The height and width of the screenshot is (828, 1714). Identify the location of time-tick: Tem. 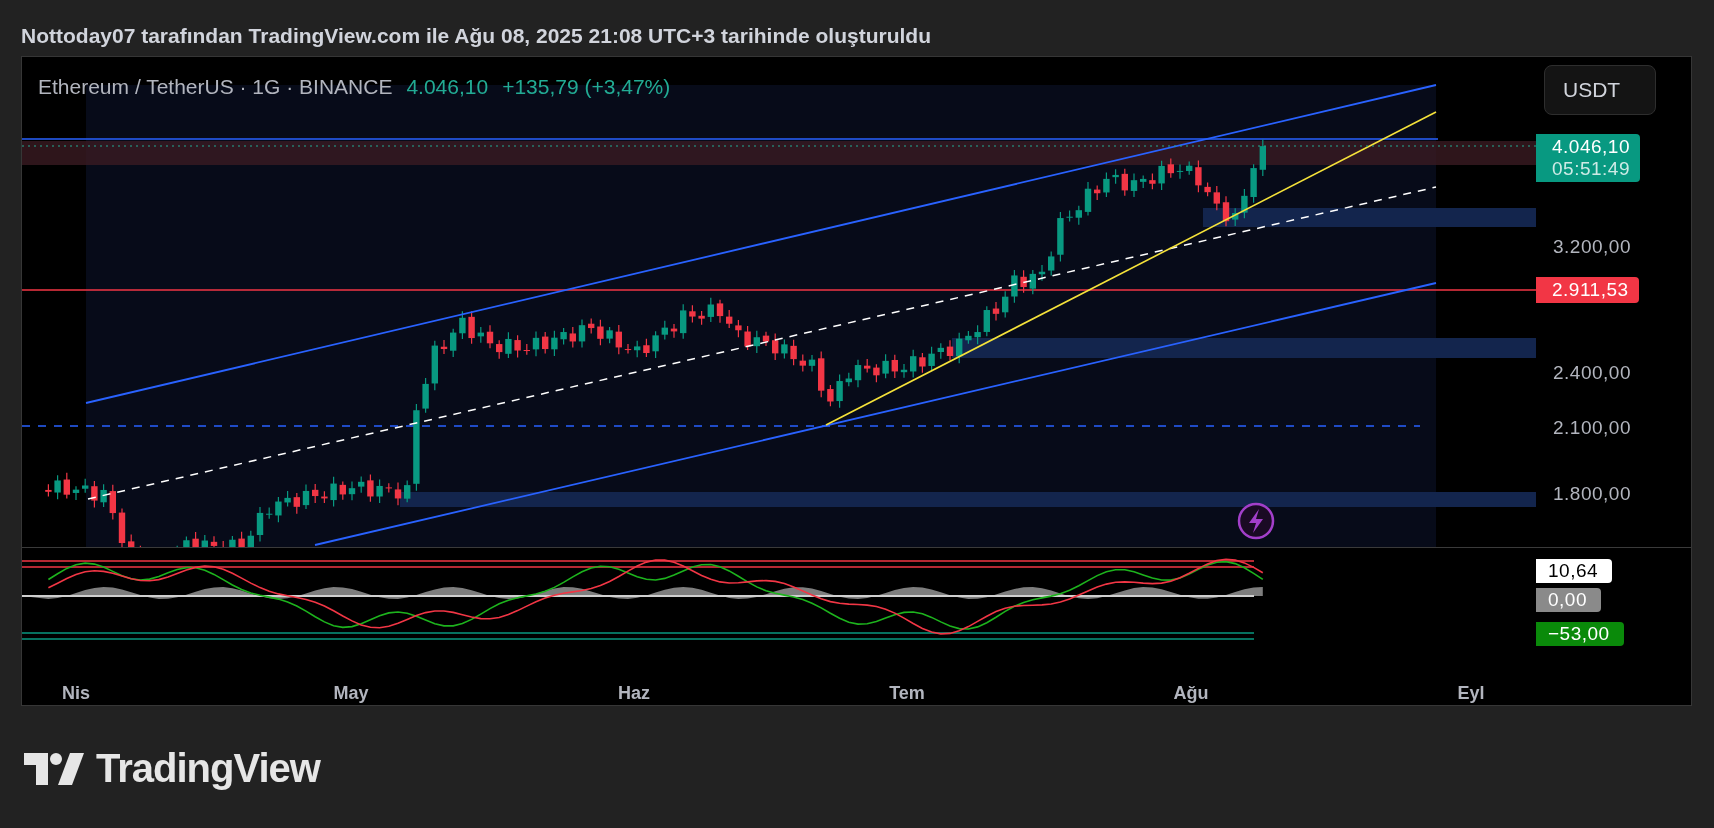
(907, 693).